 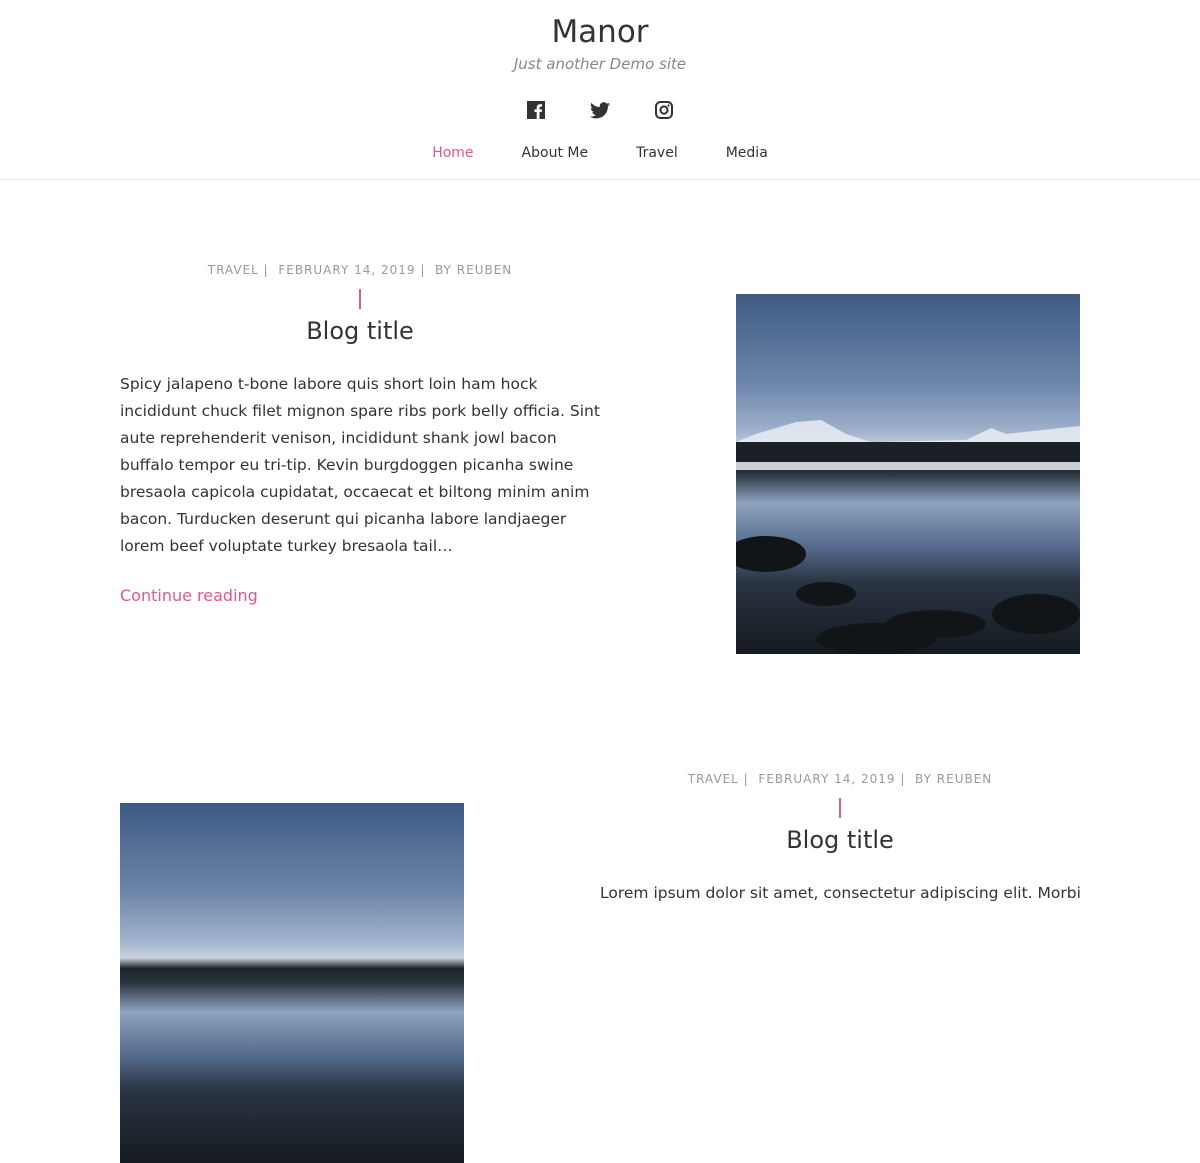 What do you see at coordinates (536, 110) in the screenshot?
I see `facebook-icon` at bounding box center [536, 110].